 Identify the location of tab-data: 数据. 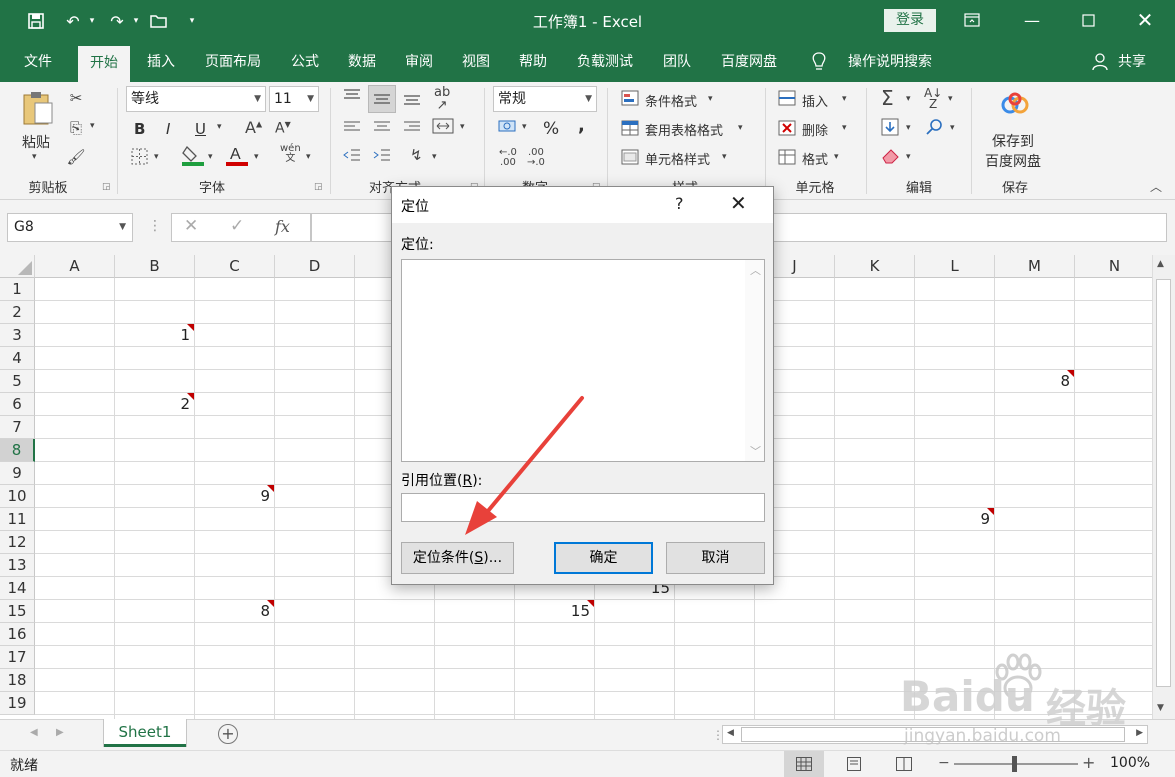
(362, 62).